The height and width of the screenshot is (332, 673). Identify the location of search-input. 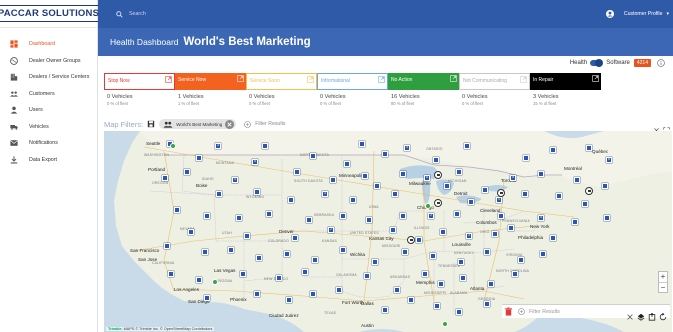
(229, 14).